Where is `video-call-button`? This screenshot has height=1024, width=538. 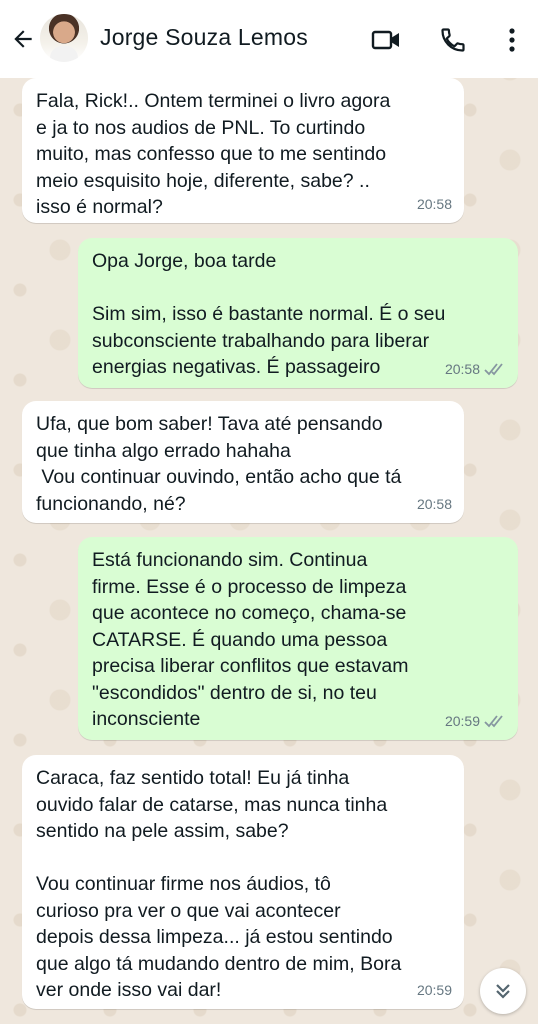
video-call-button is located at coordinates (386, 40).